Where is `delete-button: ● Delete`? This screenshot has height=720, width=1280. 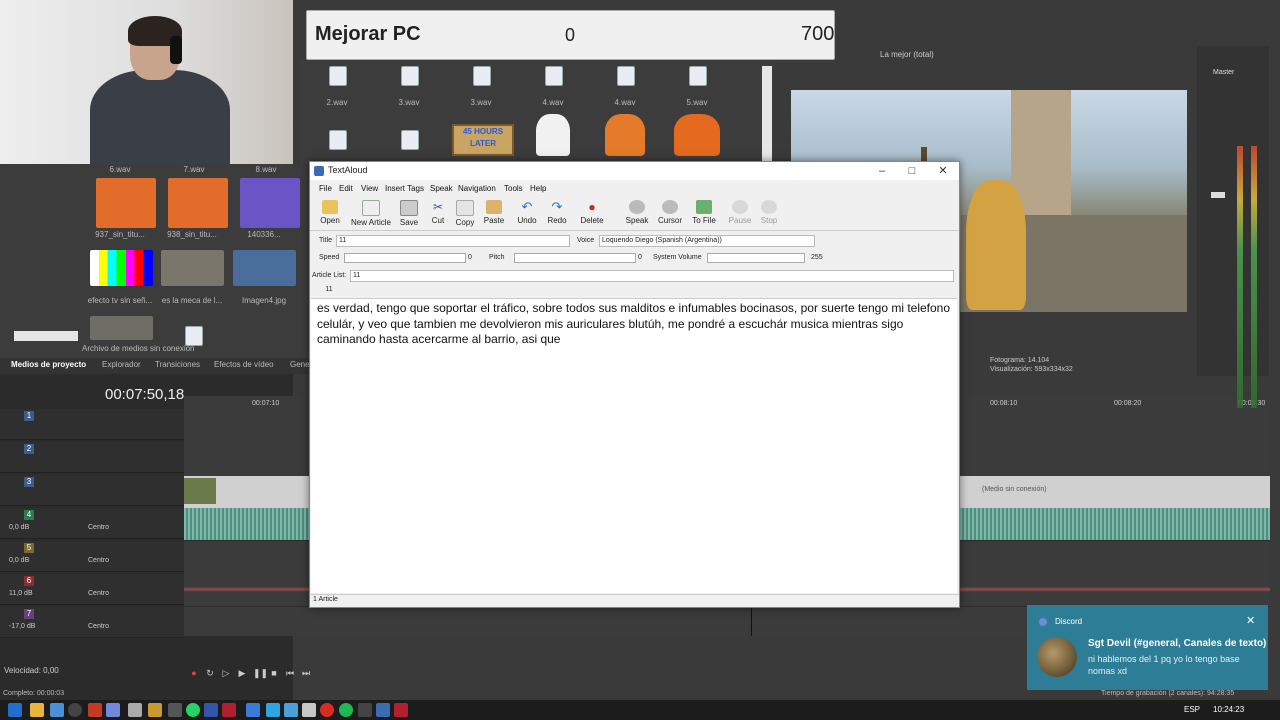
delete-button: ● Delete is located at coordinates (592, 215).